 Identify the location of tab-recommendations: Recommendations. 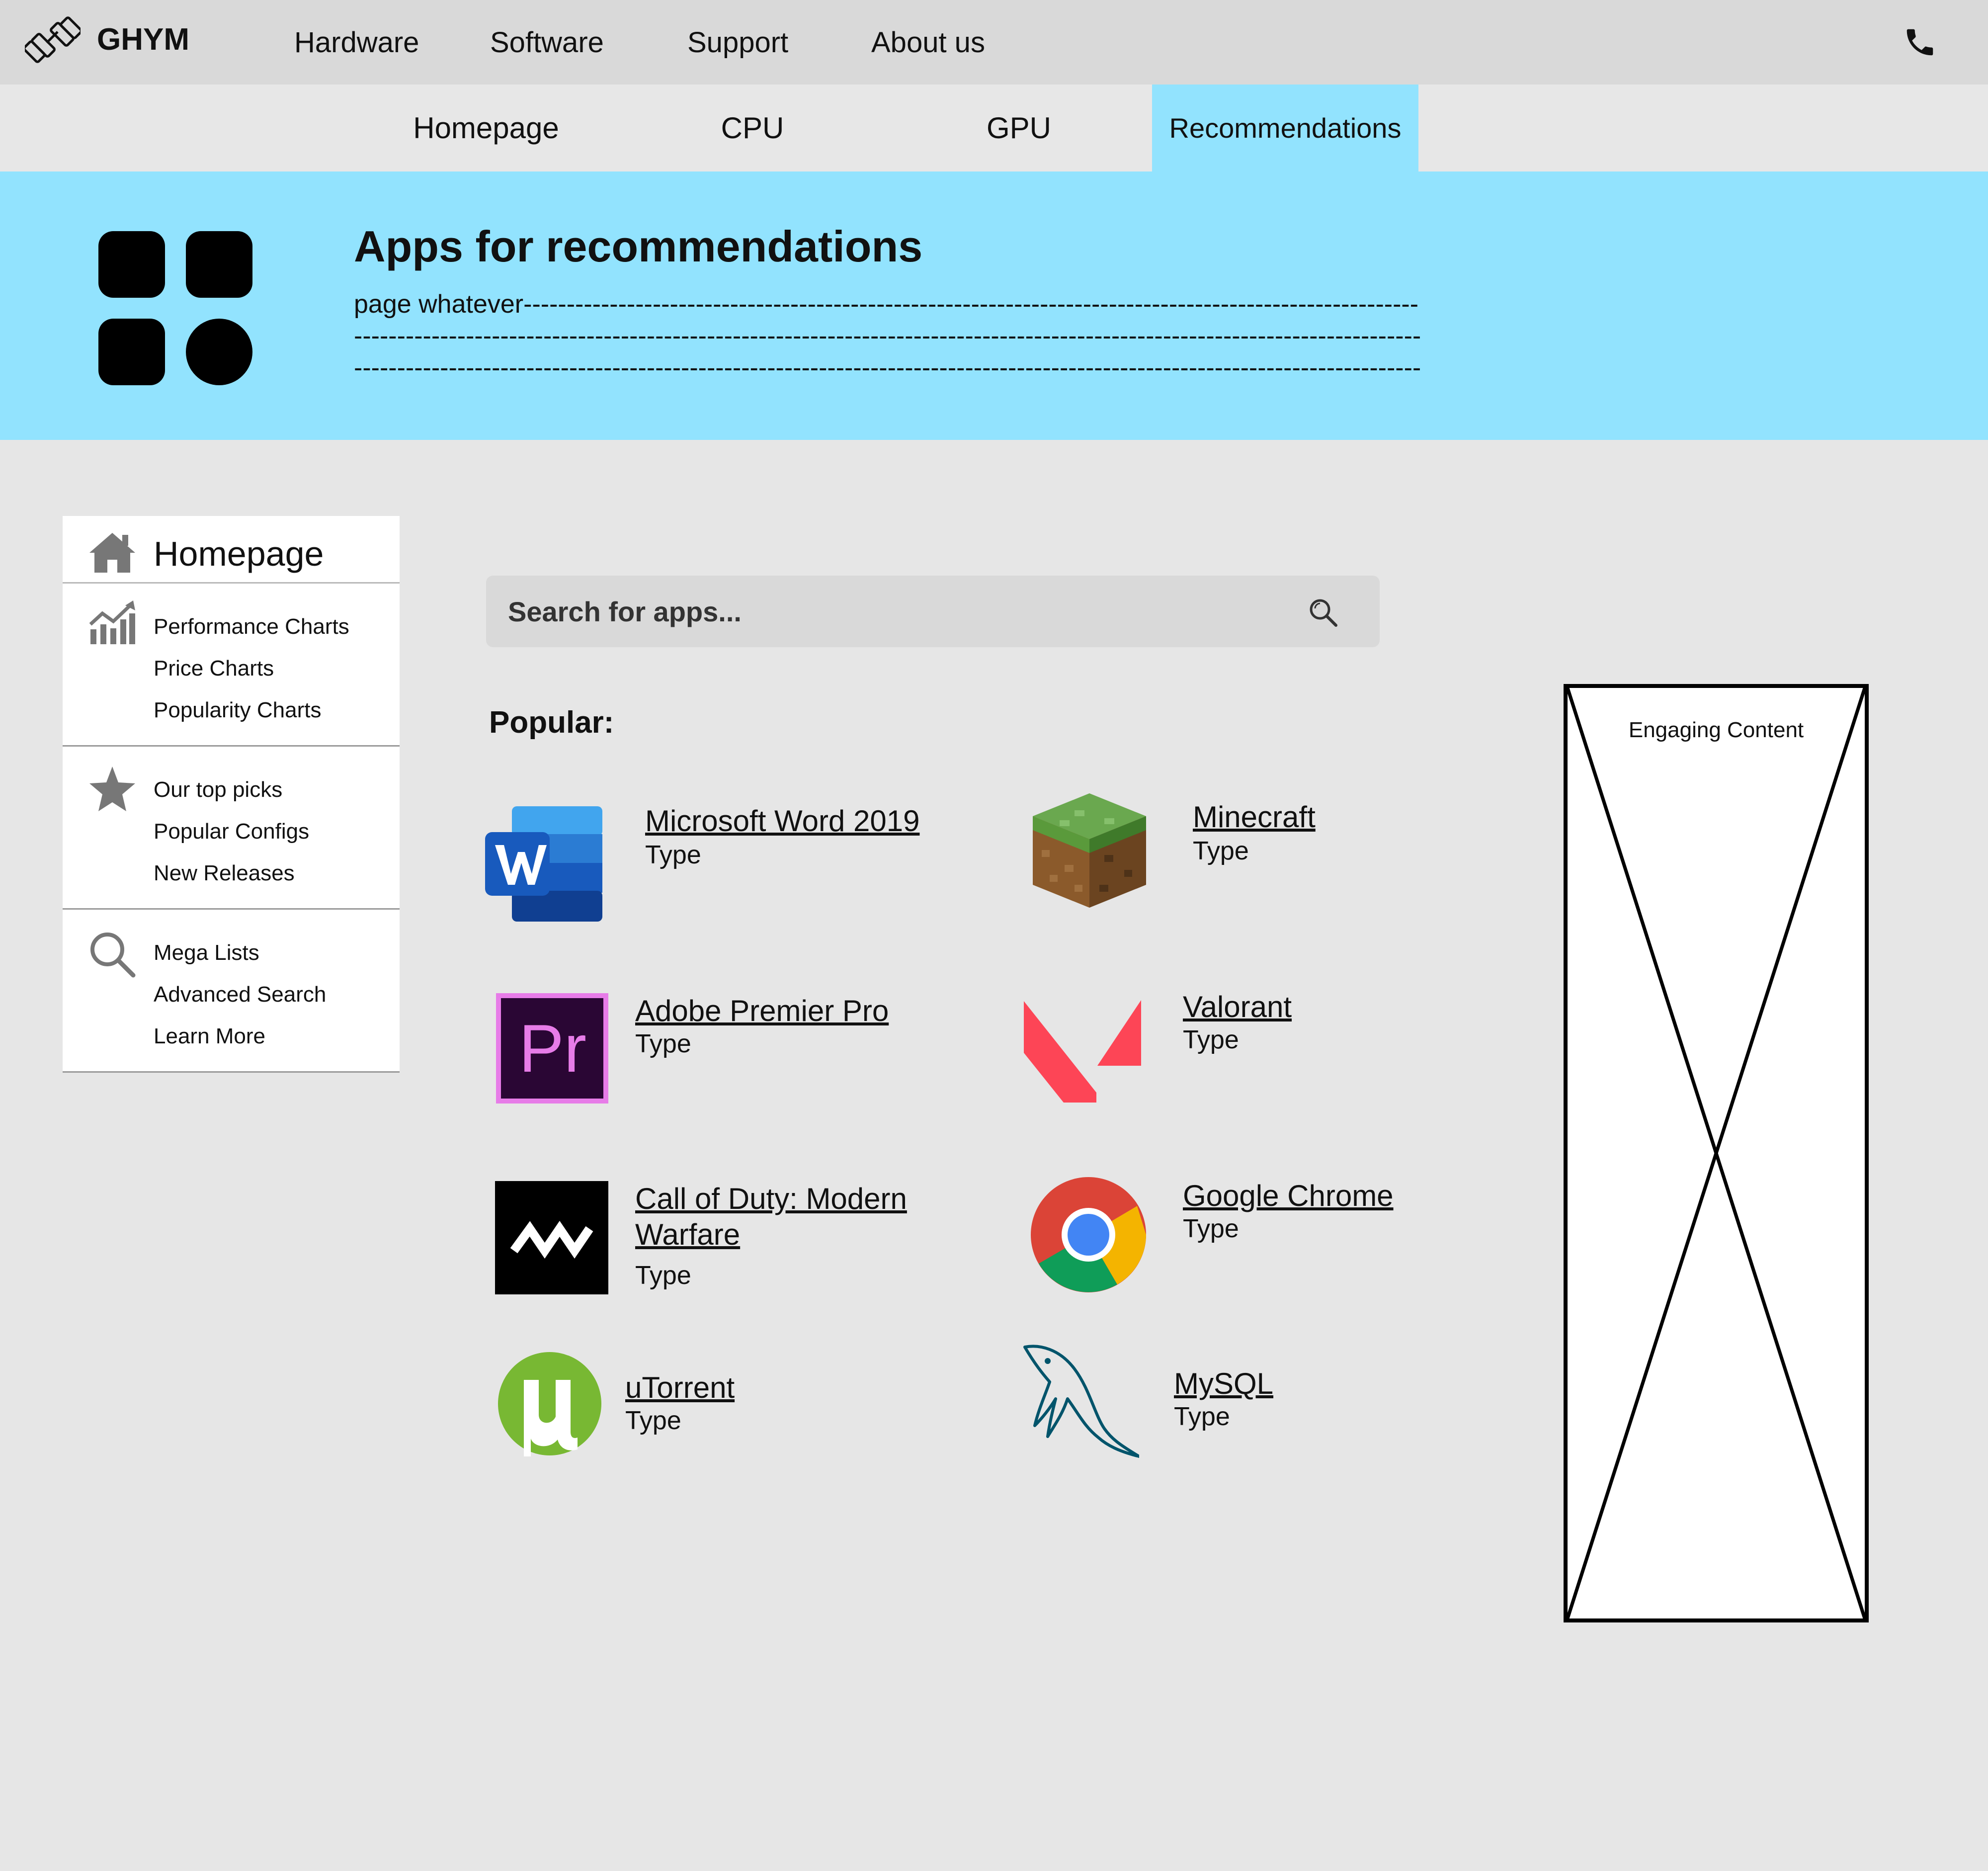
(1285, 128).